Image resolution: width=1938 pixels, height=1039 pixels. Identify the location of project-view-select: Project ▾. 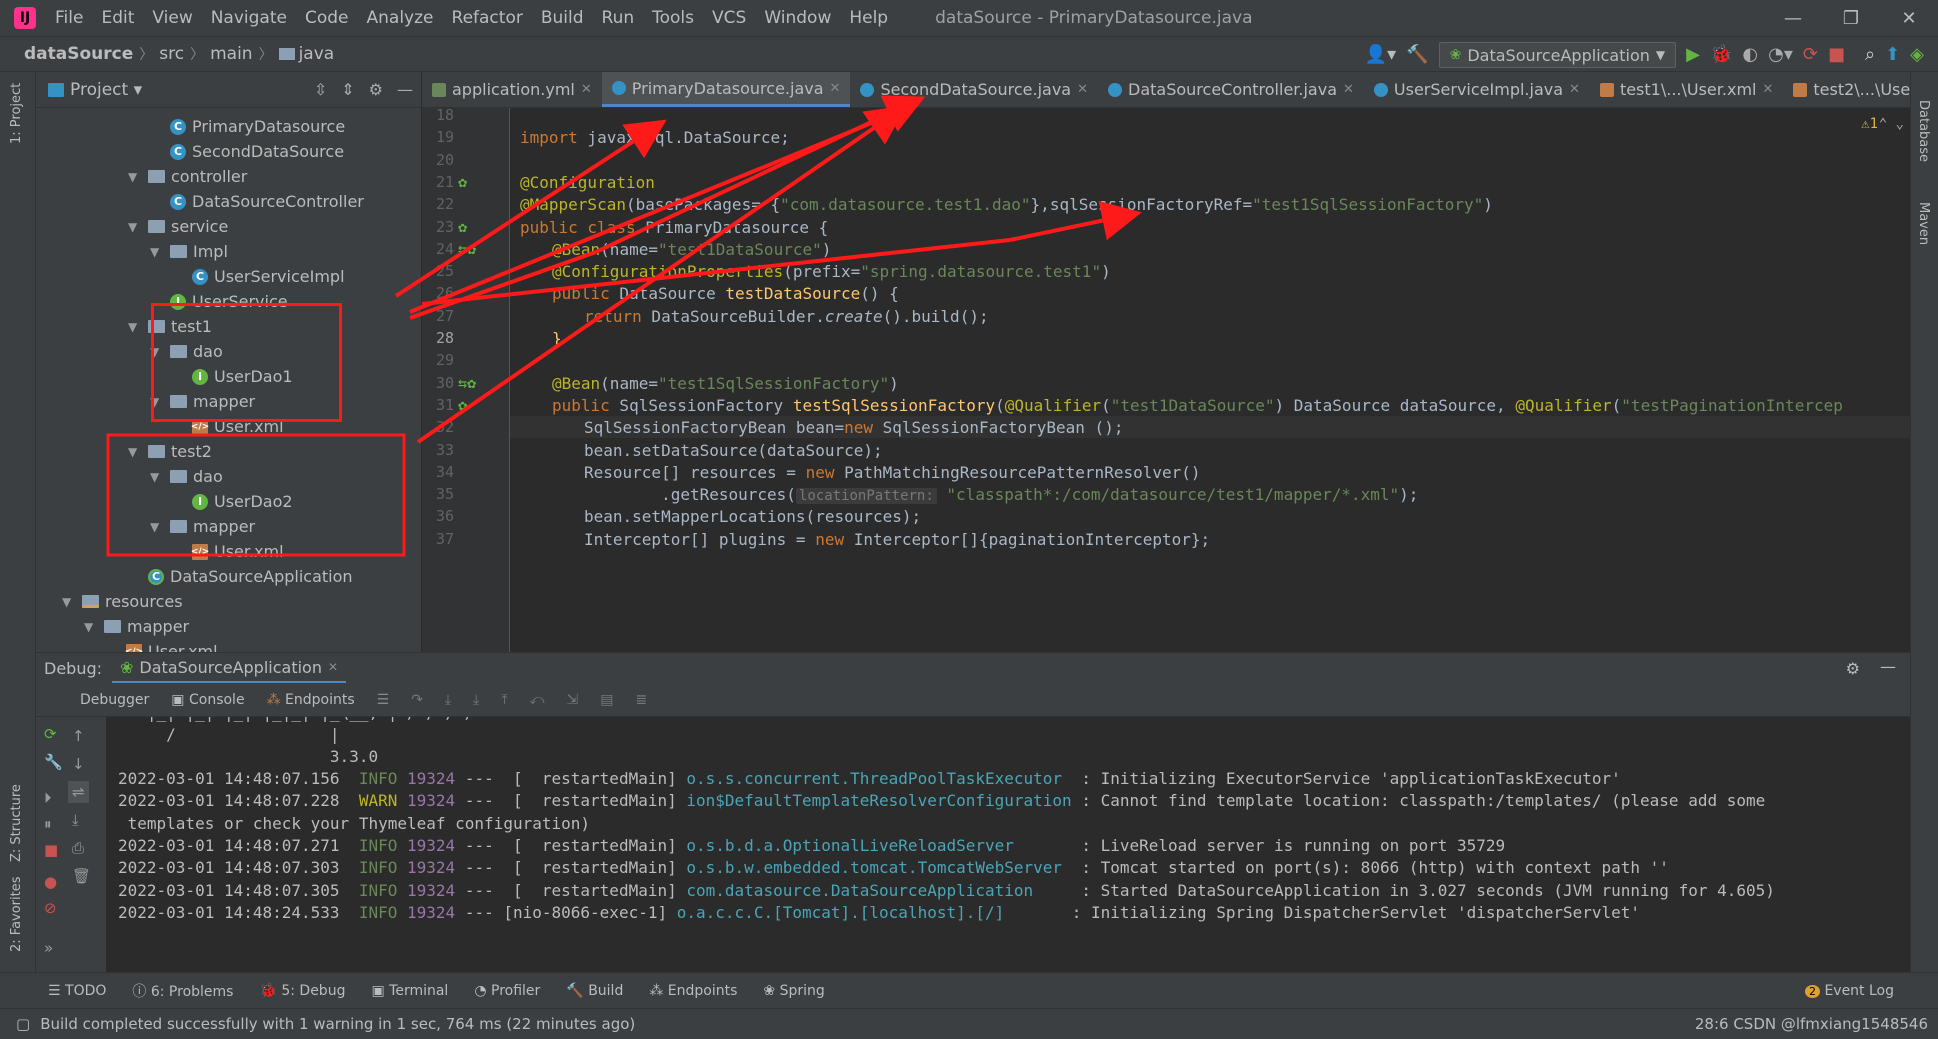
(106, 90).